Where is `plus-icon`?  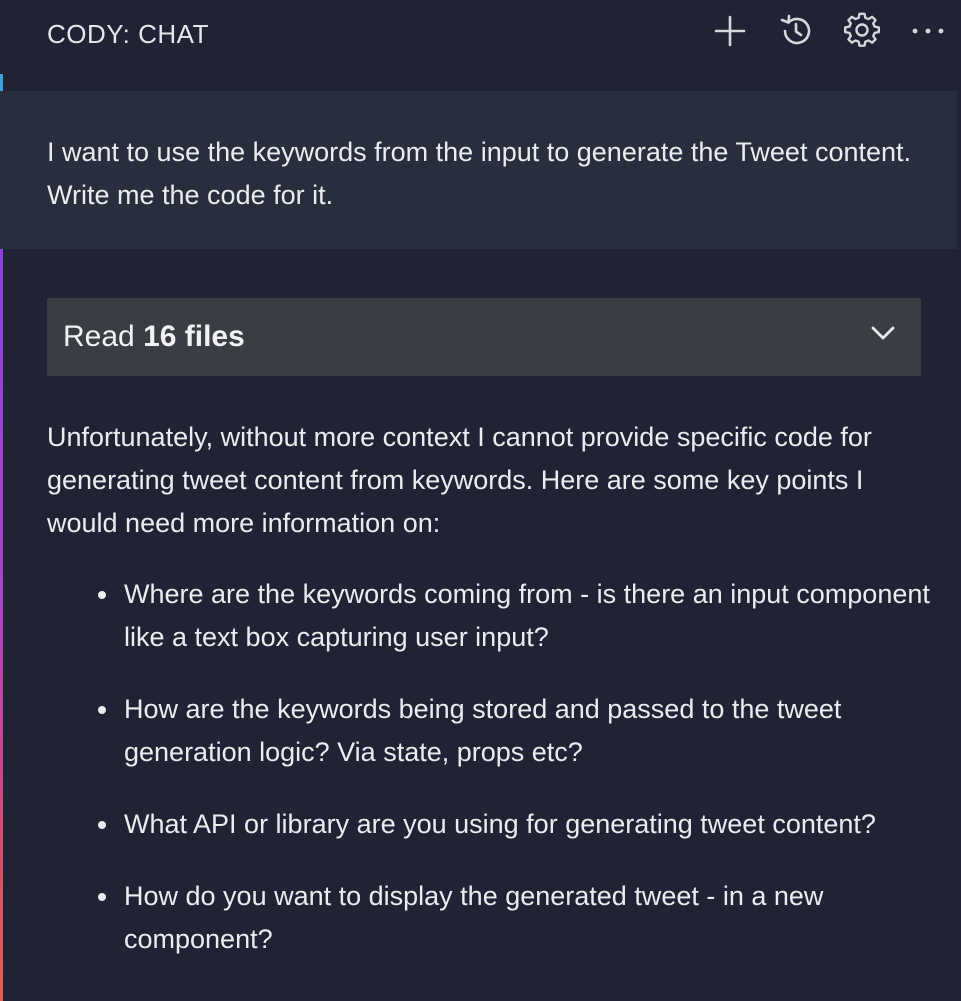
plus-icon is located at coordinates (730, 31).